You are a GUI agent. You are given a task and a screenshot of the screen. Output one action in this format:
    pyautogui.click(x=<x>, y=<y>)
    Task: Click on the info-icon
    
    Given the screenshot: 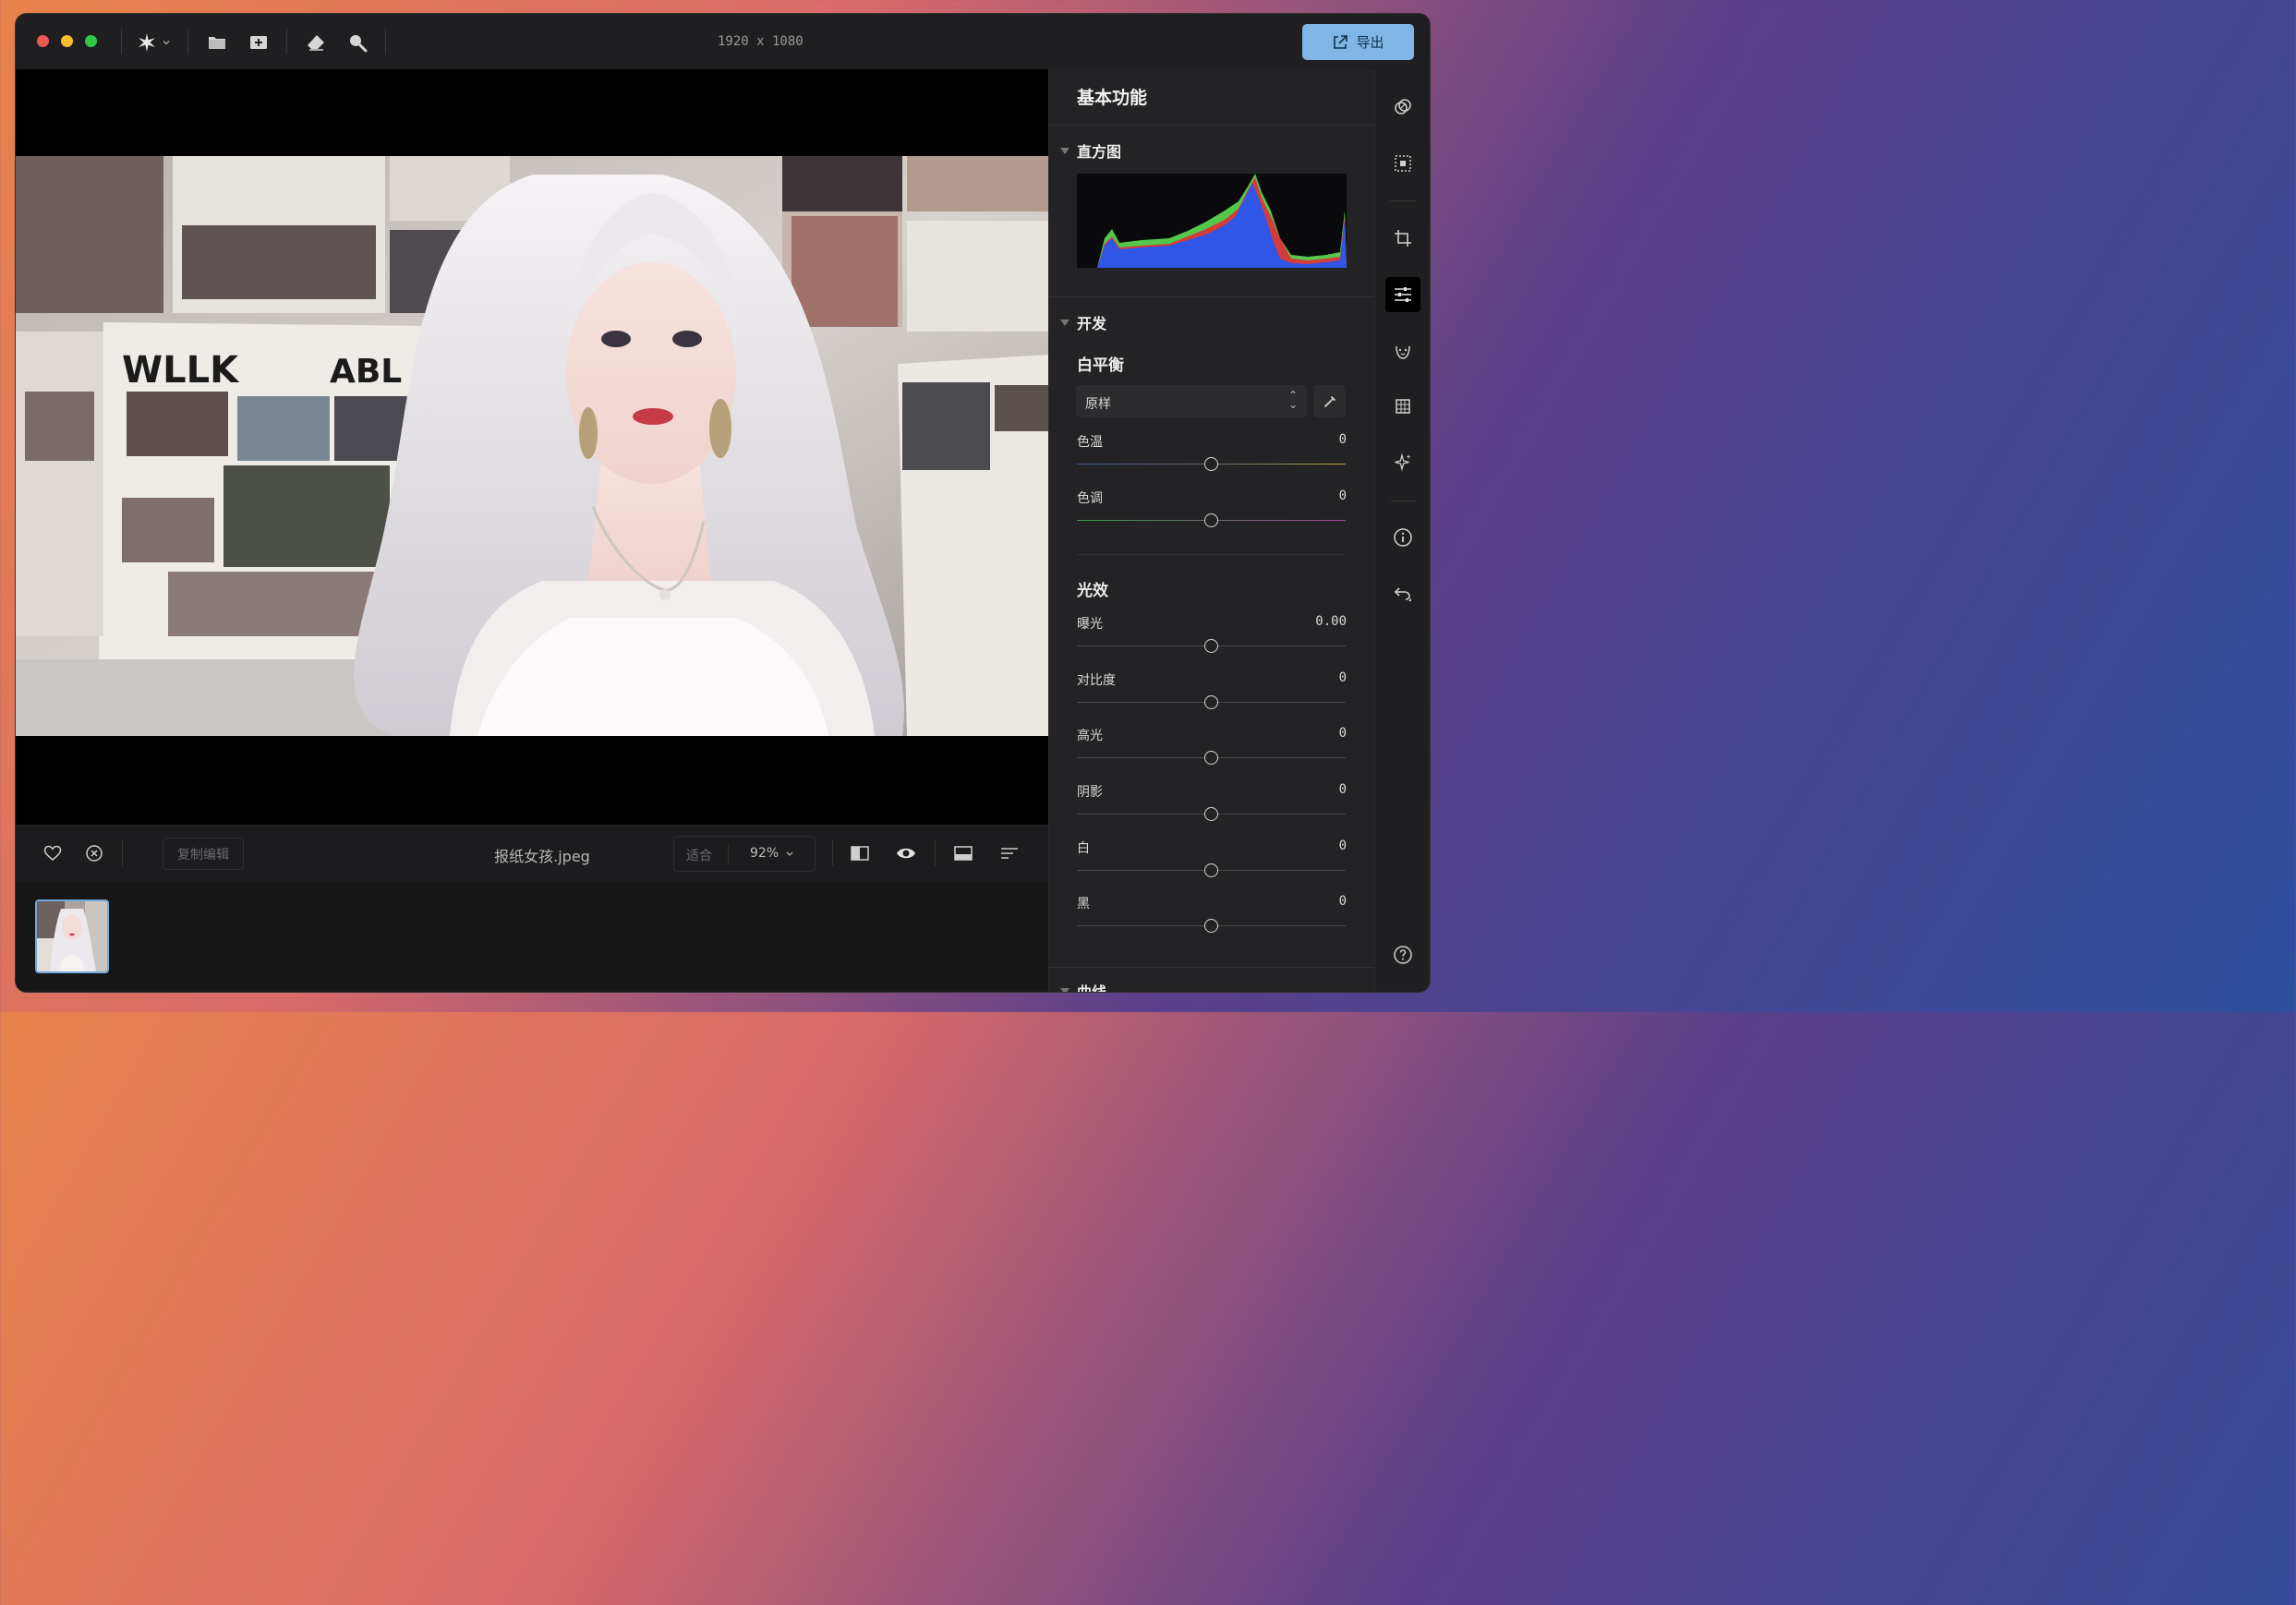 What is the action you would take?
    pyautogui.click(x=1403, y=537)
    